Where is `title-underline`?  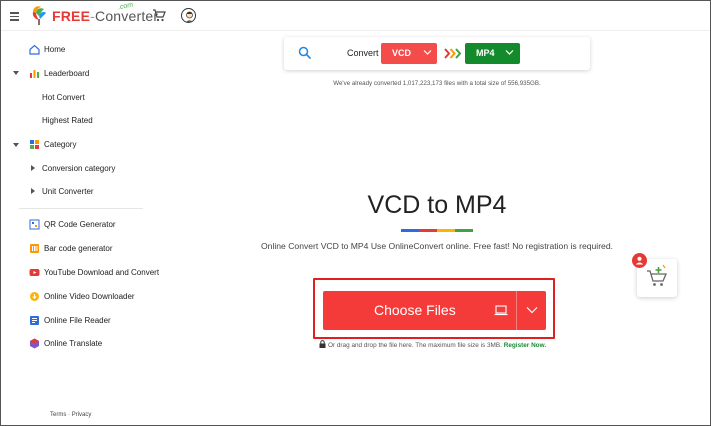
title-underline is located at coordinates (437, 230).